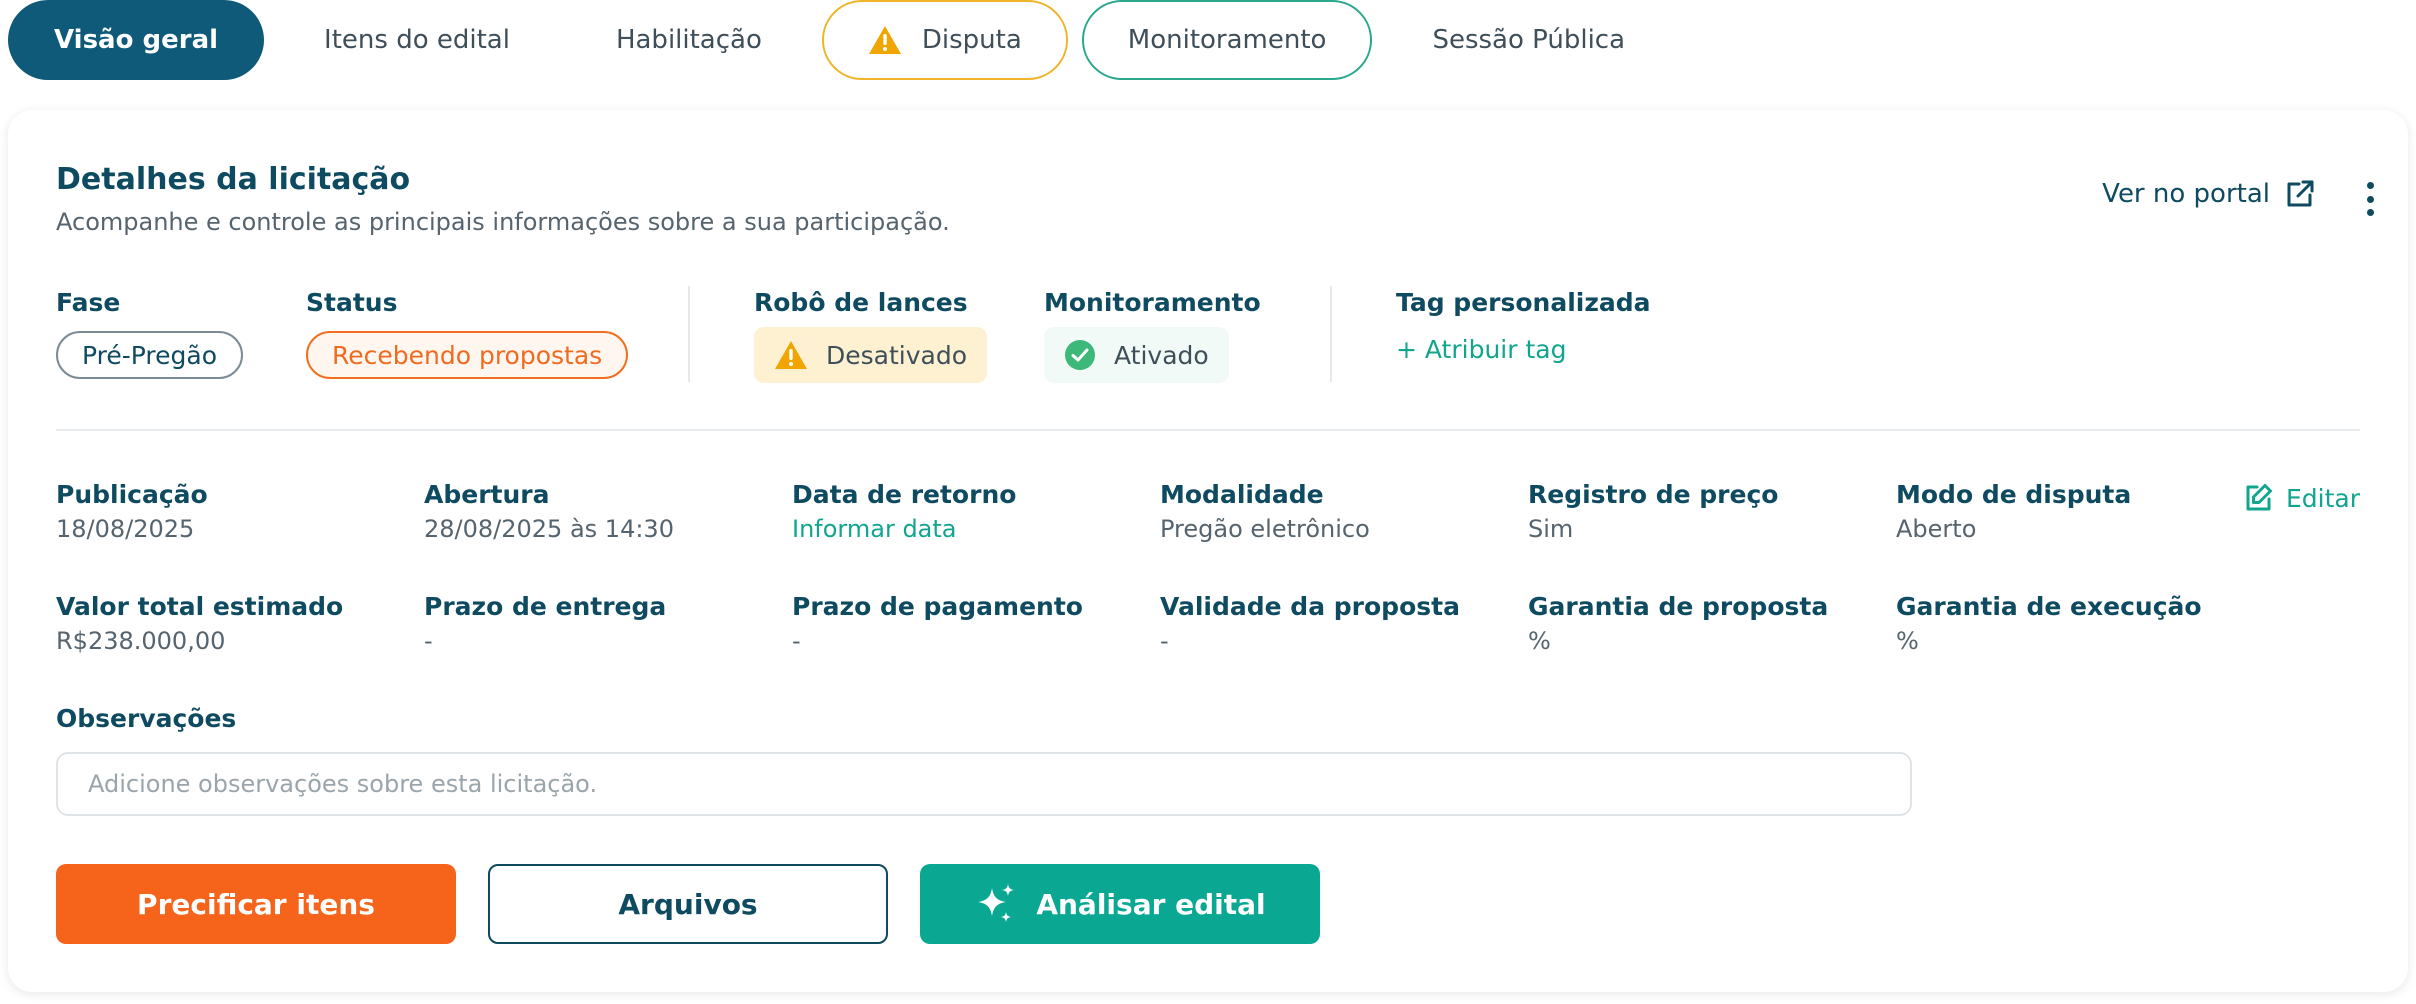 This screenshot has height=1004, width=2416. What do you see at coordinates (2301, 498) in the screenshot?
I see `edit-button: Editar` at bounding box center [2301, 498].